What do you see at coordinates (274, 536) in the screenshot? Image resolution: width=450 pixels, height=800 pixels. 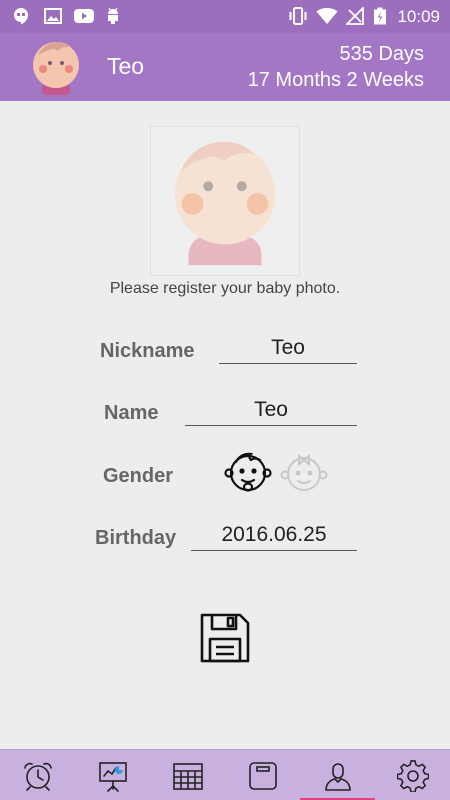 I see `birthday-field: 2016.06.25` at bounding box center [274, 536].